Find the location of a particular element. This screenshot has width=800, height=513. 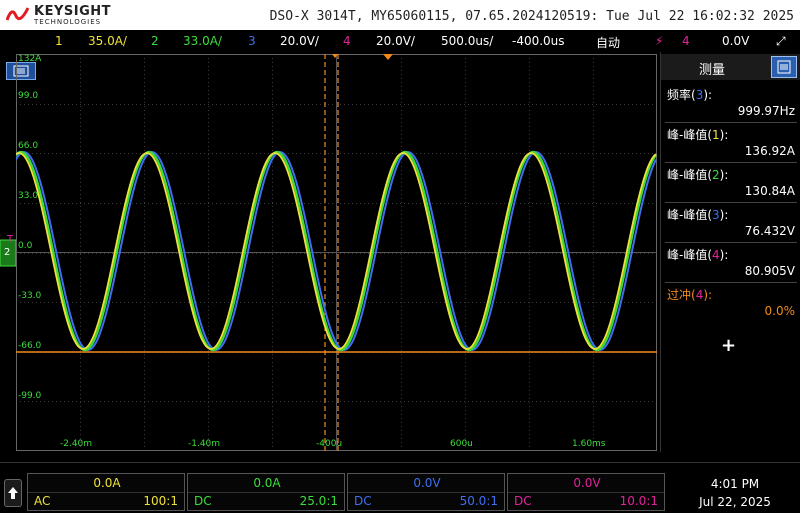

y-tick-label: 33.0 is located at coordinates (28, 196).